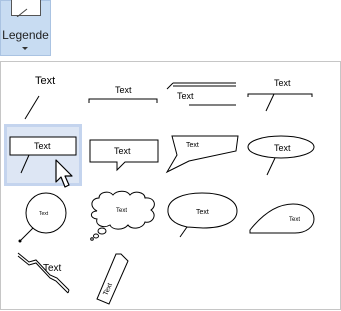  I want to click on slanted-callout-icon: Text, so click(202, 154).